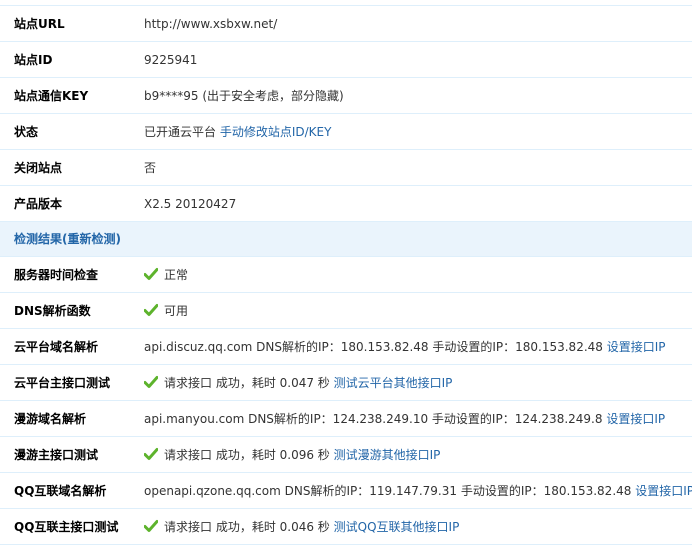 Image resolution: width=692 pixels, height=545 pixels. What do you see at coordinates (346, 168) in the screenshot?
I see `row-close-site: 关闭站点 否` at bounding box center [346, 168].